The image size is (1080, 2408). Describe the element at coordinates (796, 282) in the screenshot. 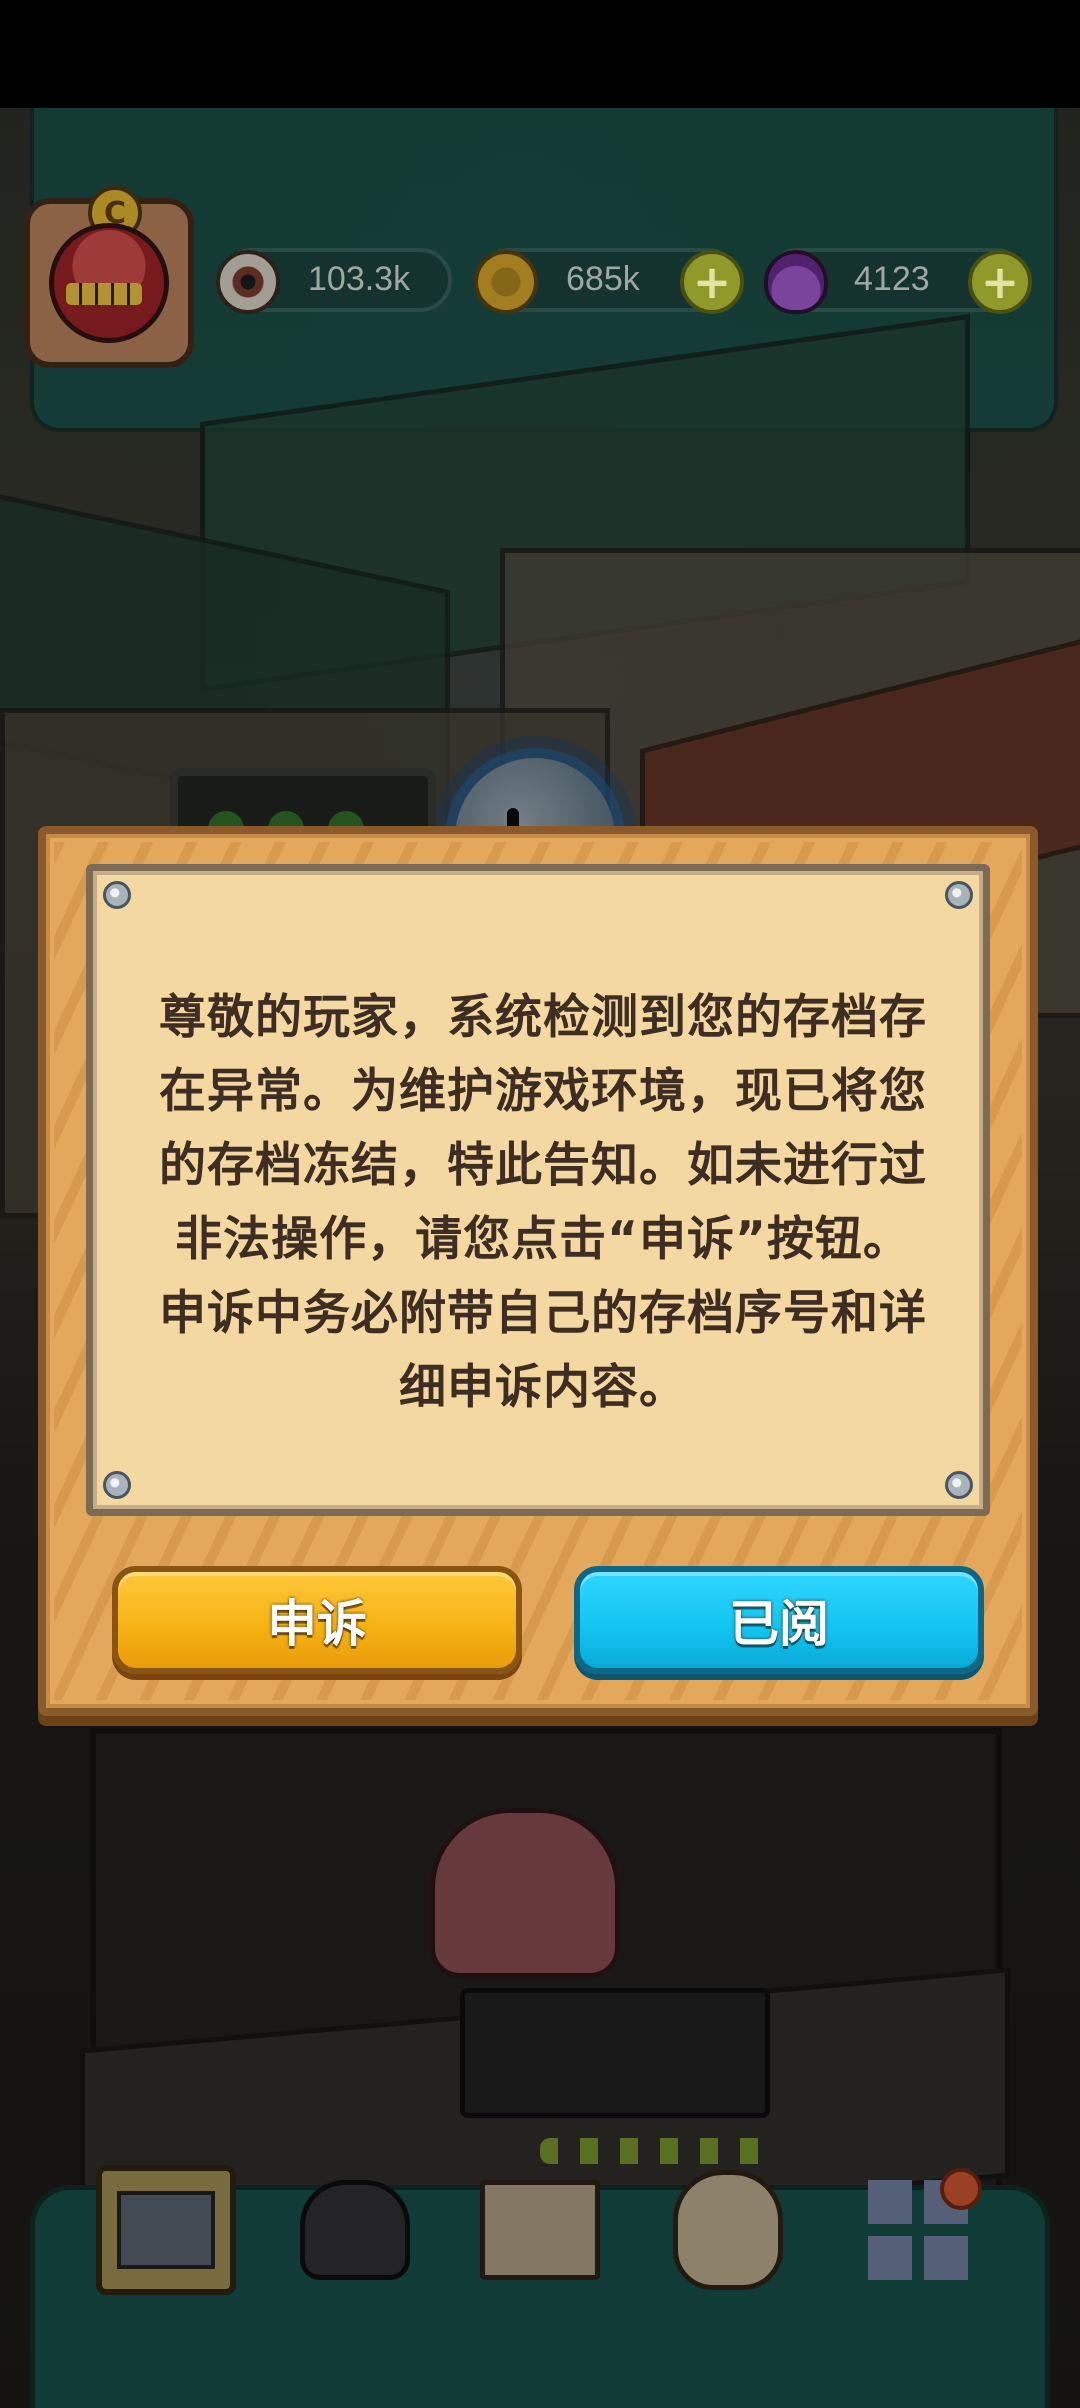

I see `potion-icon` at that location.